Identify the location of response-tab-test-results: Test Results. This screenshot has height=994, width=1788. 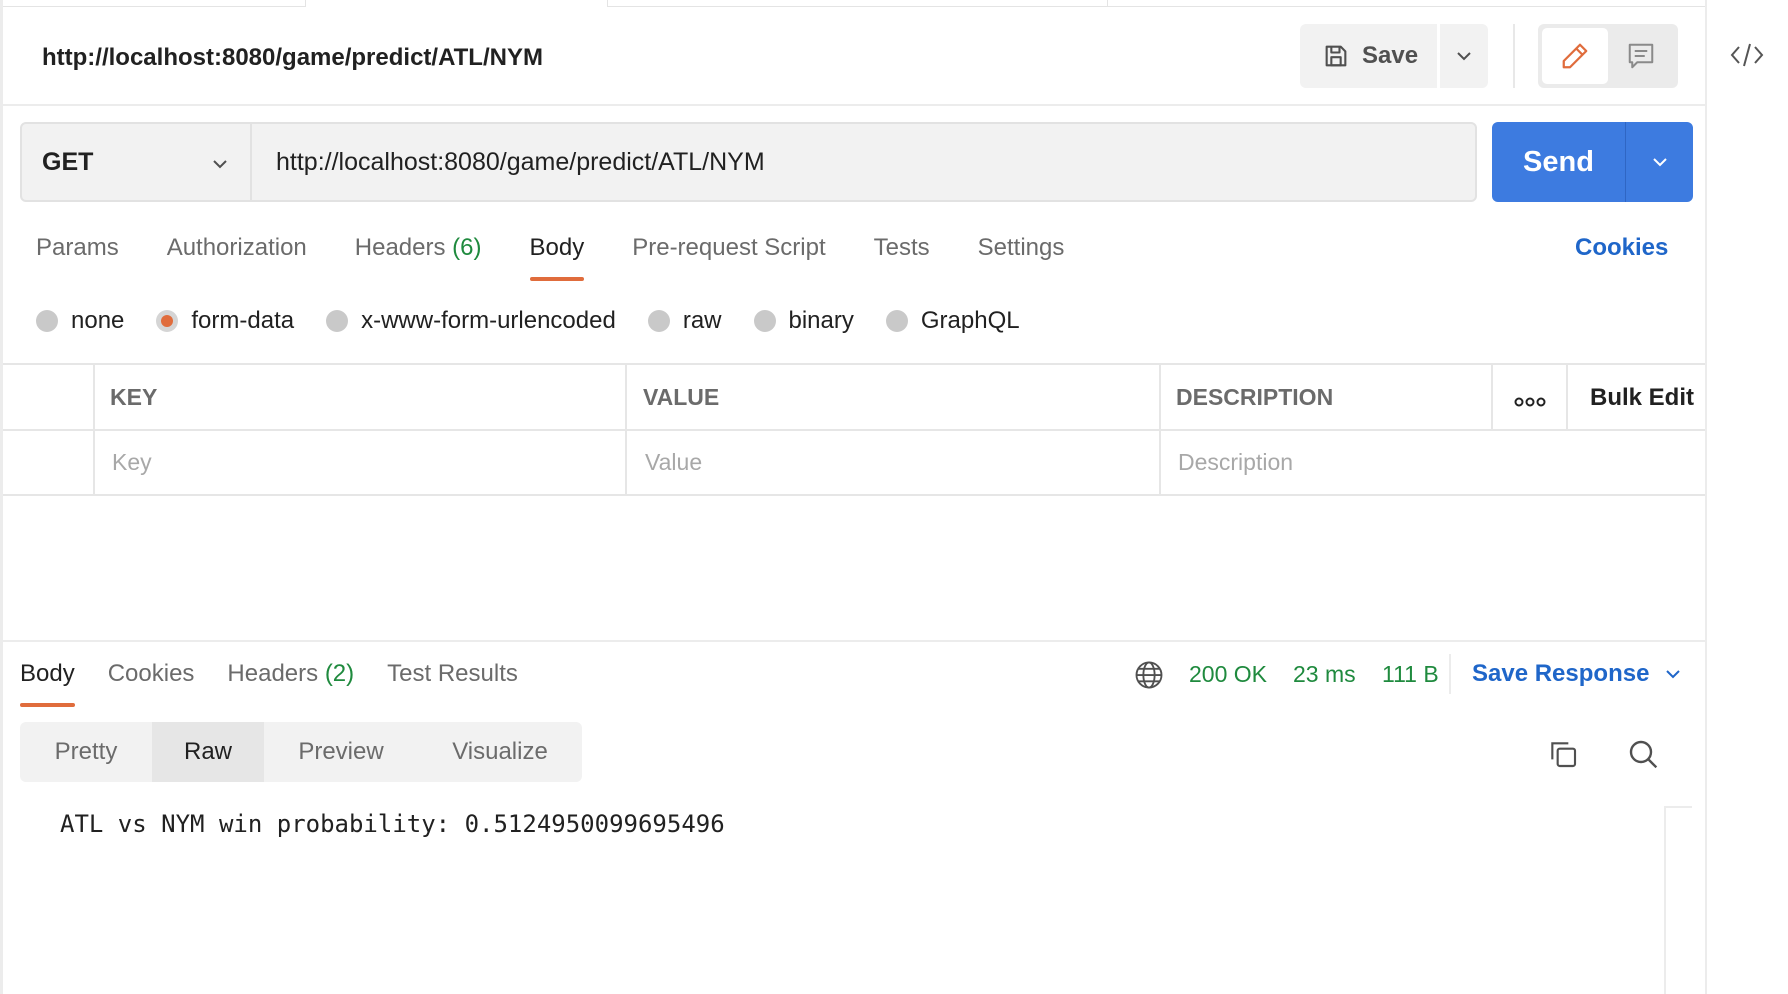
(452, 684).